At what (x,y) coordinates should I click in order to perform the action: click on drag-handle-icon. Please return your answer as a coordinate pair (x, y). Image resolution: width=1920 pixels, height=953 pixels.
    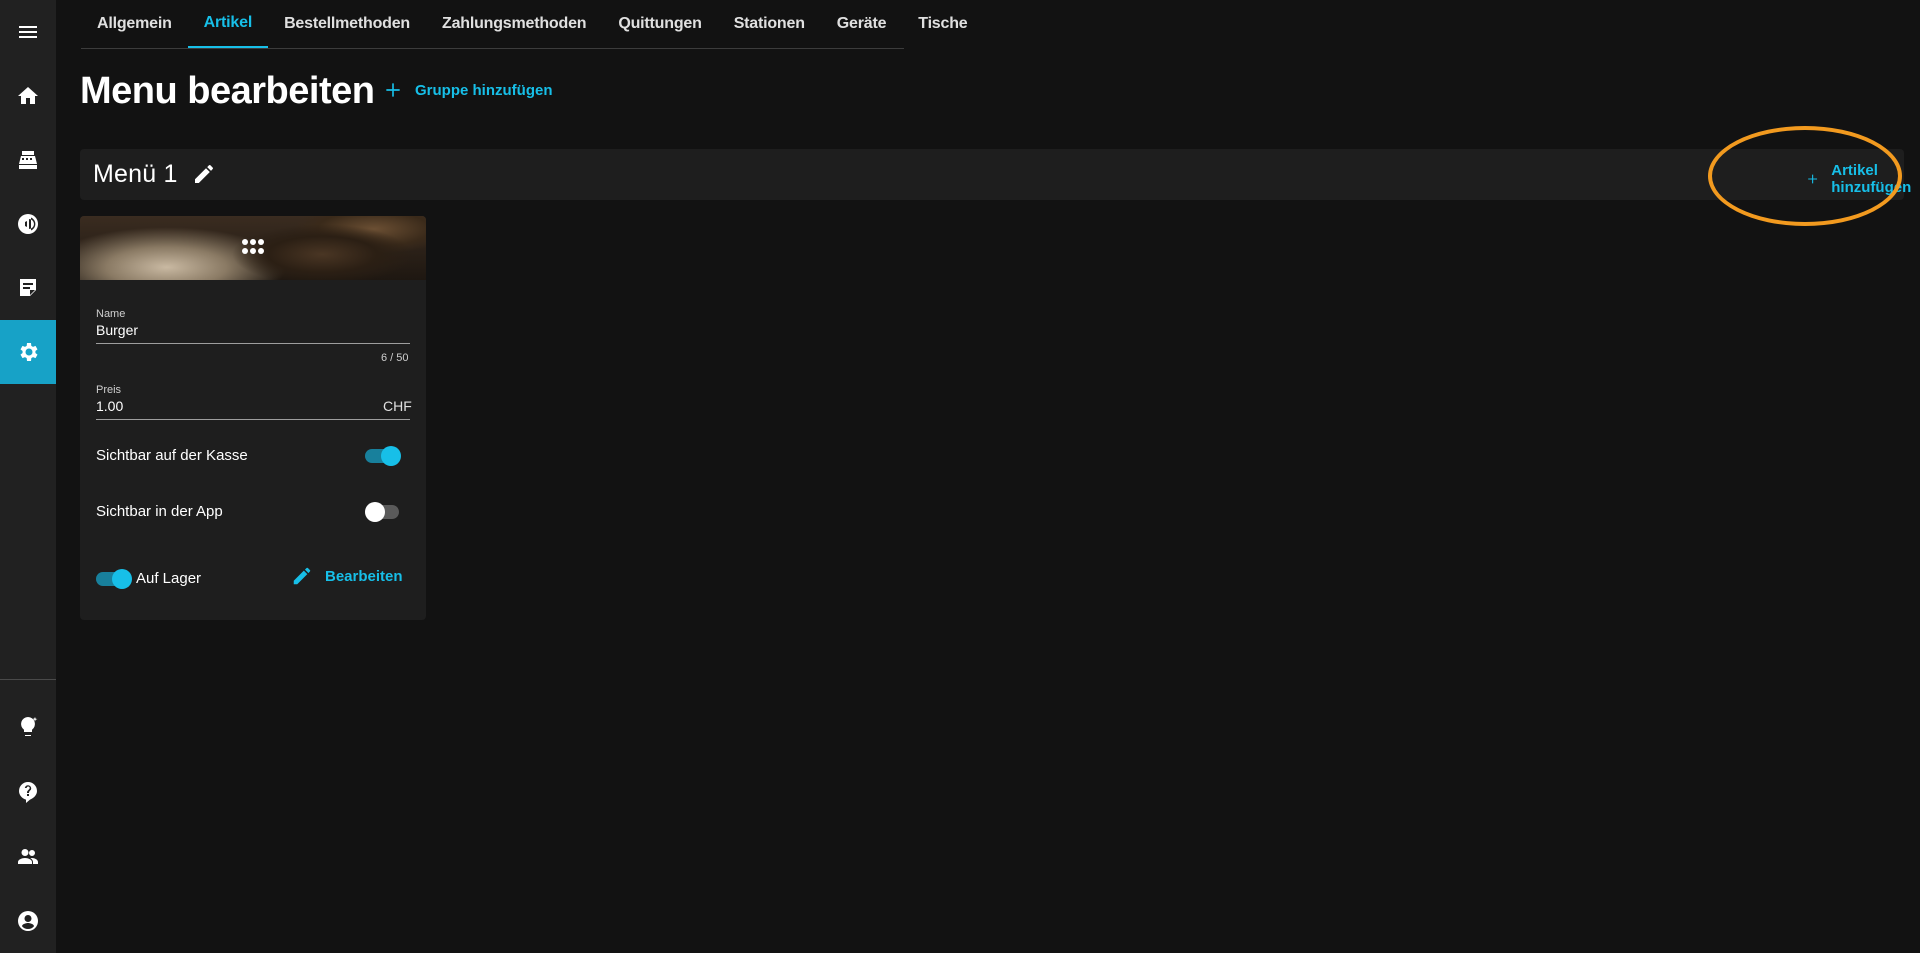
    Looking at the image, I should click on (253, 247).